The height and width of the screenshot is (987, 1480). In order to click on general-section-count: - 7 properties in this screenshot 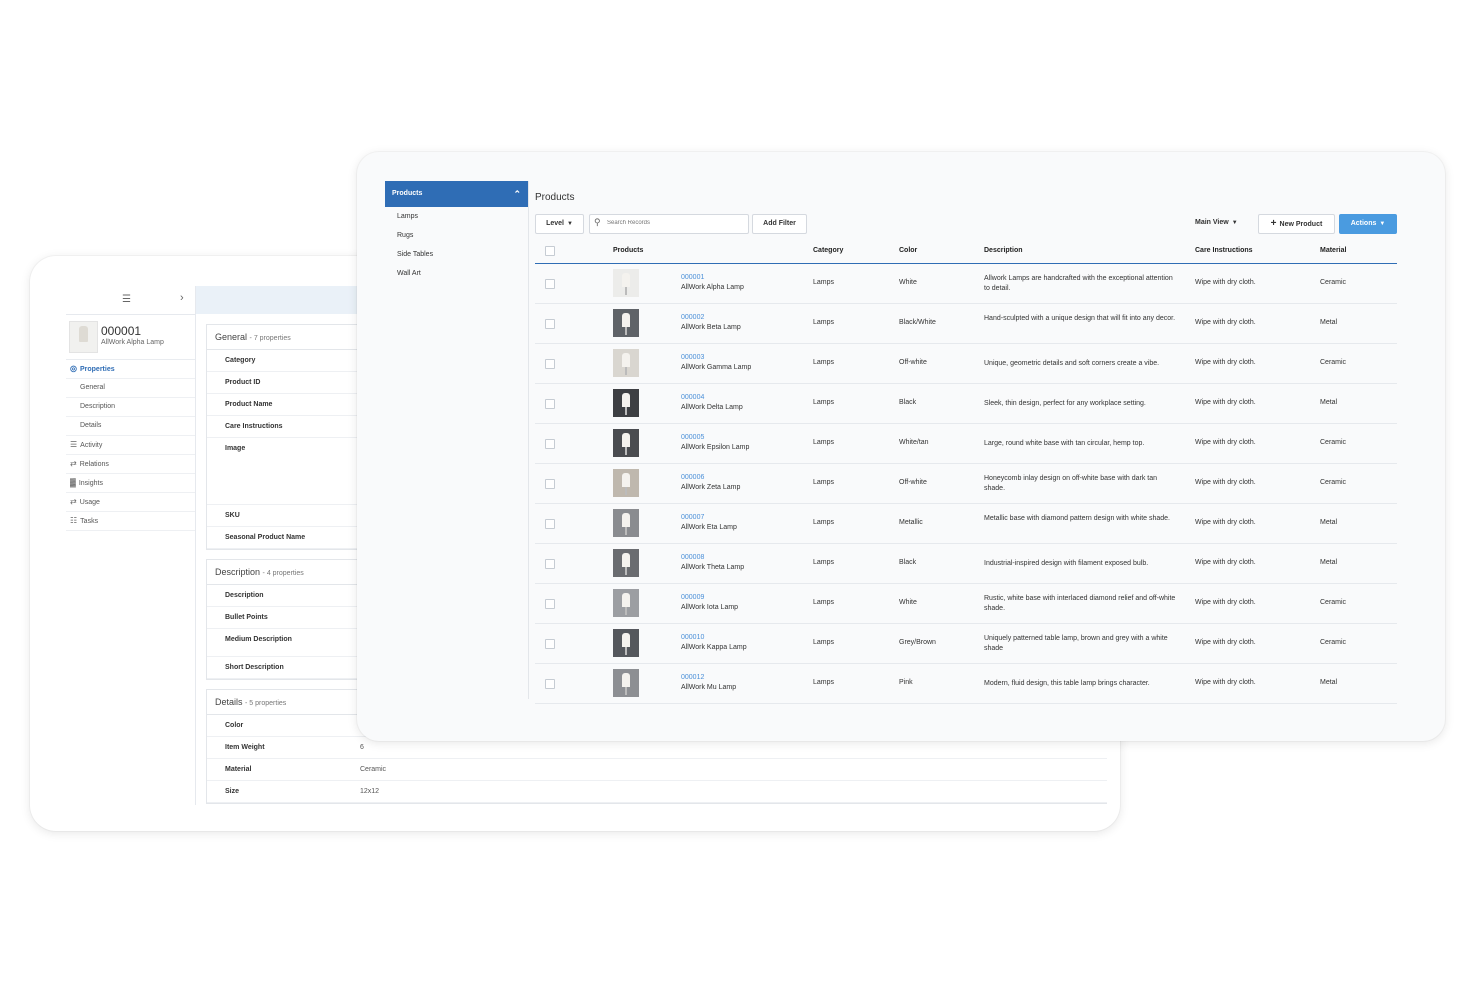, I will do `click(270, 338)`.